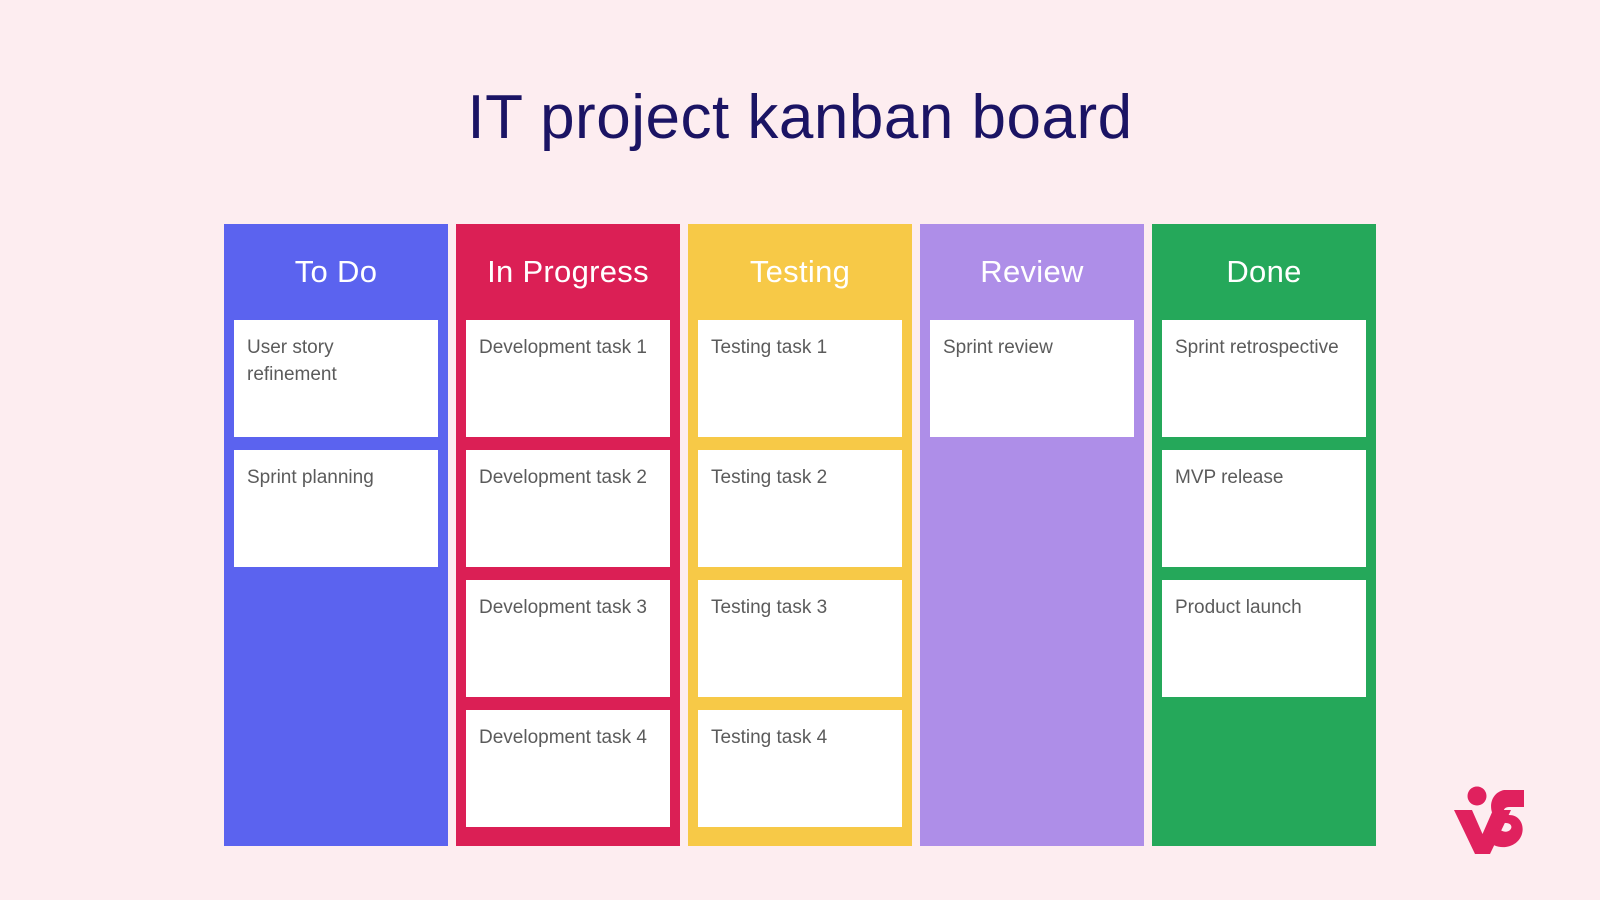 The width and height of the screenshot is (1600, 900). Describe the element at coordinates (336, 508) in the screenshot. I see `kanban-card: Sprint planning` at that location.